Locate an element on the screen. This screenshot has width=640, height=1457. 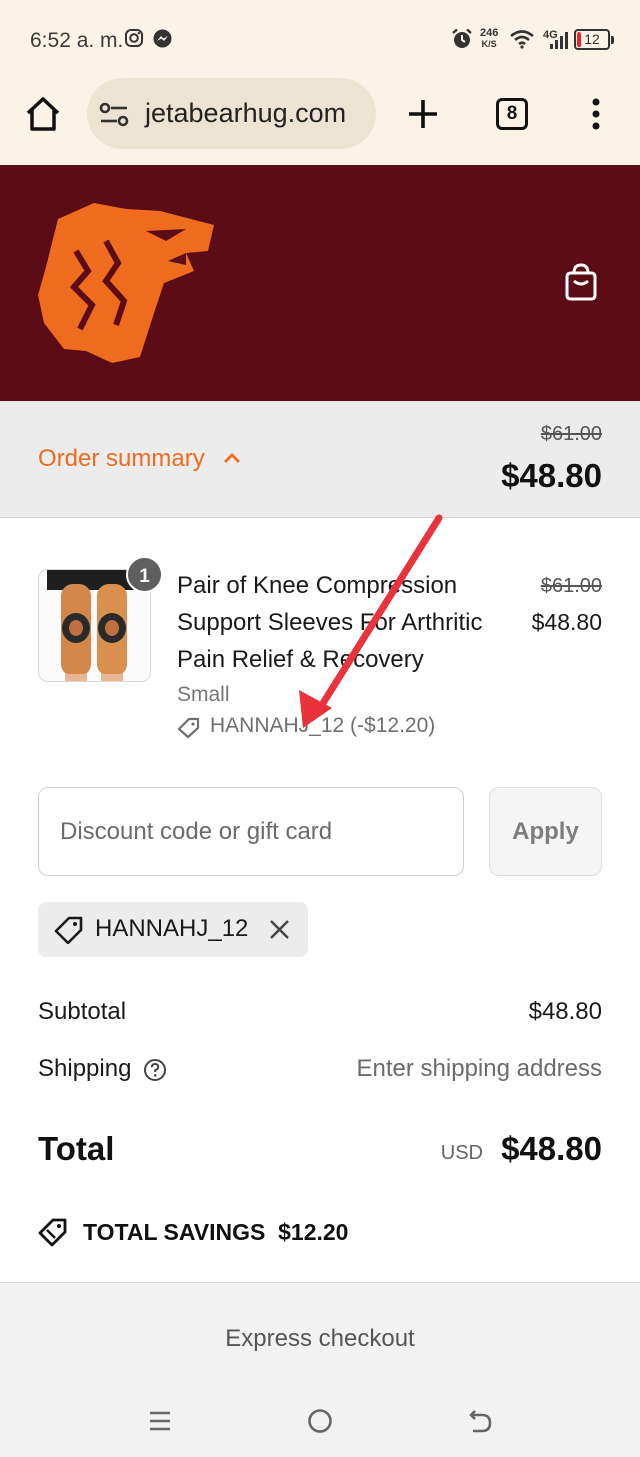
more-options-icon is located at coordinates (596, 114).